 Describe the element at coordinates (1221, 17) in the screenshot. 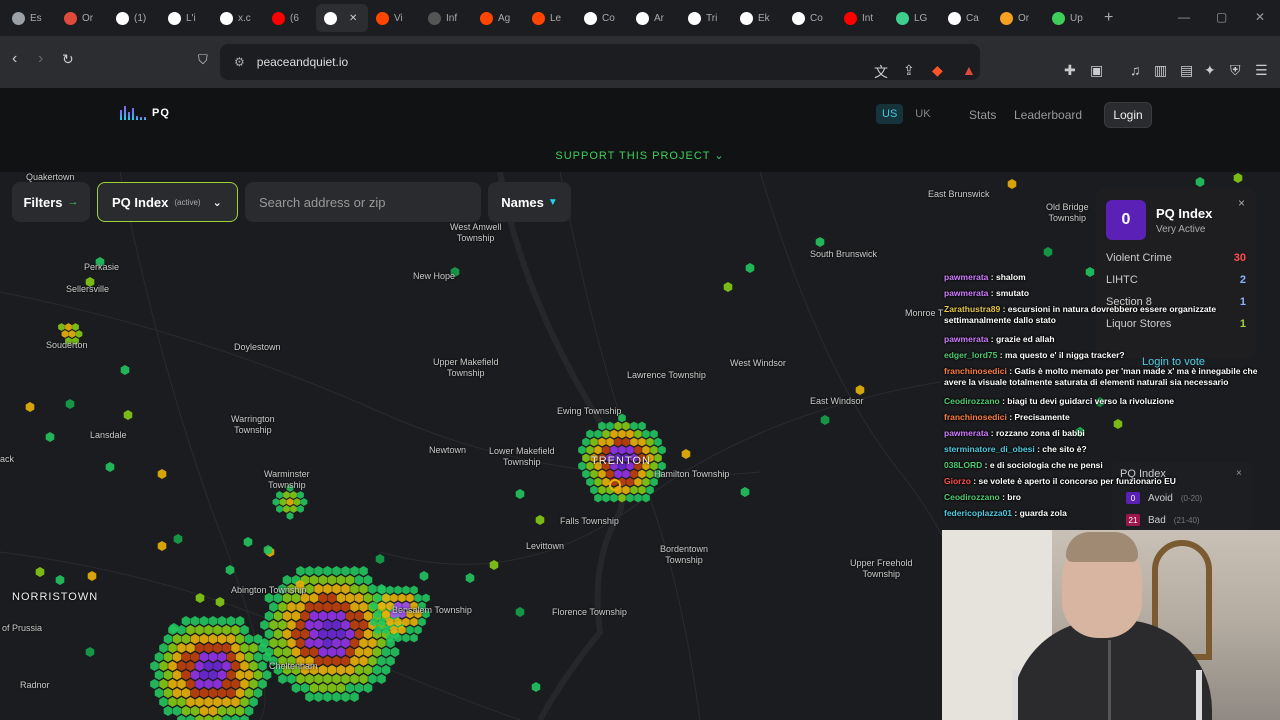

I see `maximize-icon: ▢` at that location.